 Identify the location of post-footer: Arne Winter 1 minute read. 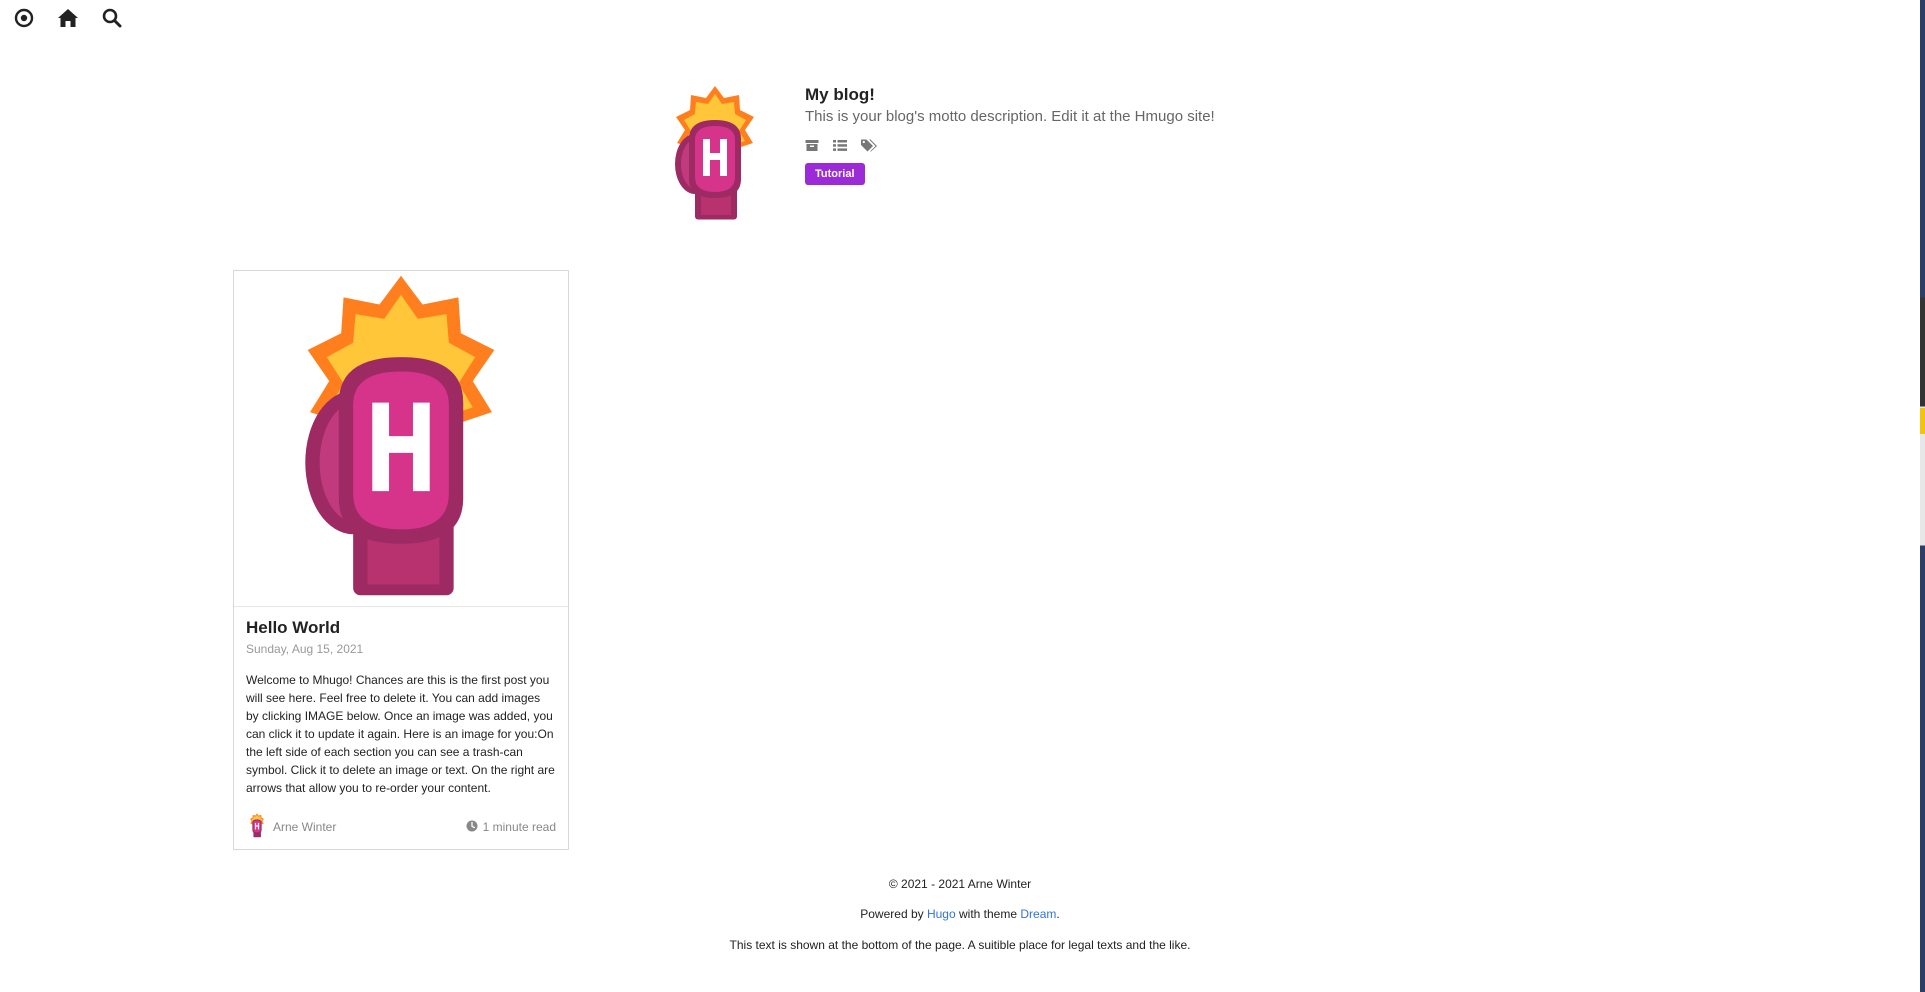
(402, 827).